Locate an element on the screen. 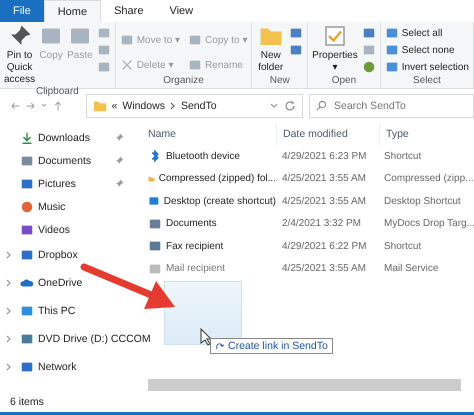  ribbon-button: Select all is located at coordinates (426, 33).